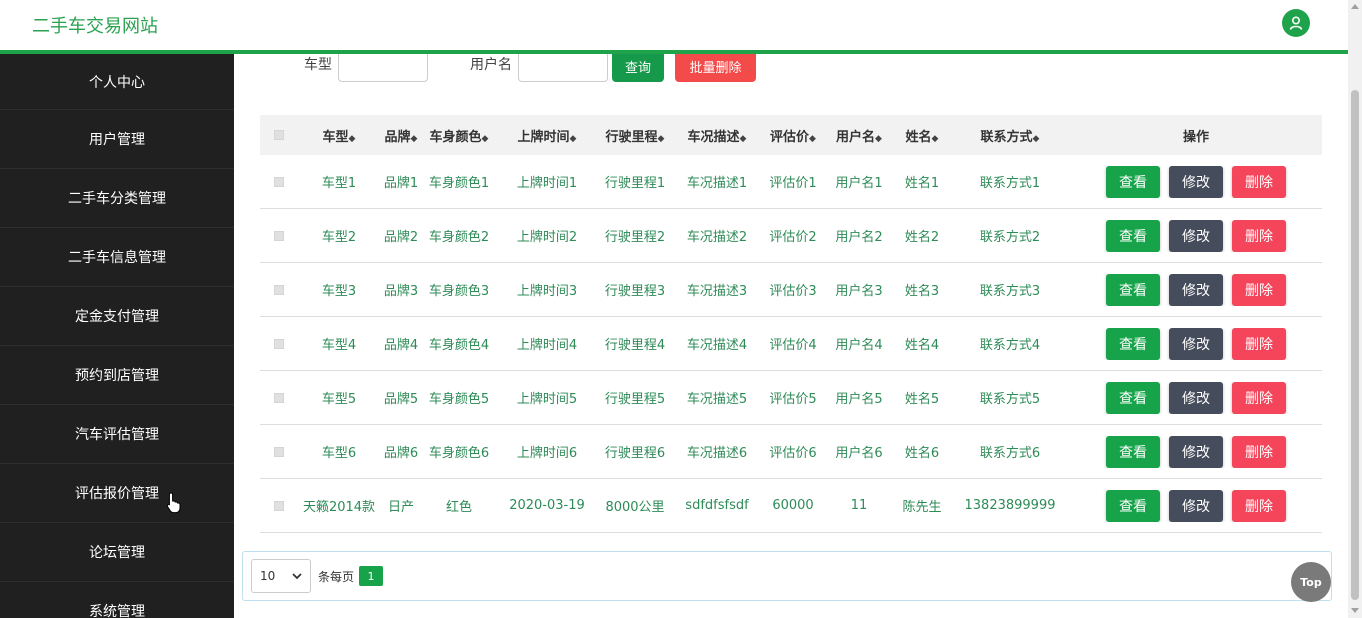 This screenshot has width=1362, height=618. What do you see at coordinates (117, 552) in the screenshot?
I see `sidebar-item-forum: 论坛管理` at bounding box center [117, 552].